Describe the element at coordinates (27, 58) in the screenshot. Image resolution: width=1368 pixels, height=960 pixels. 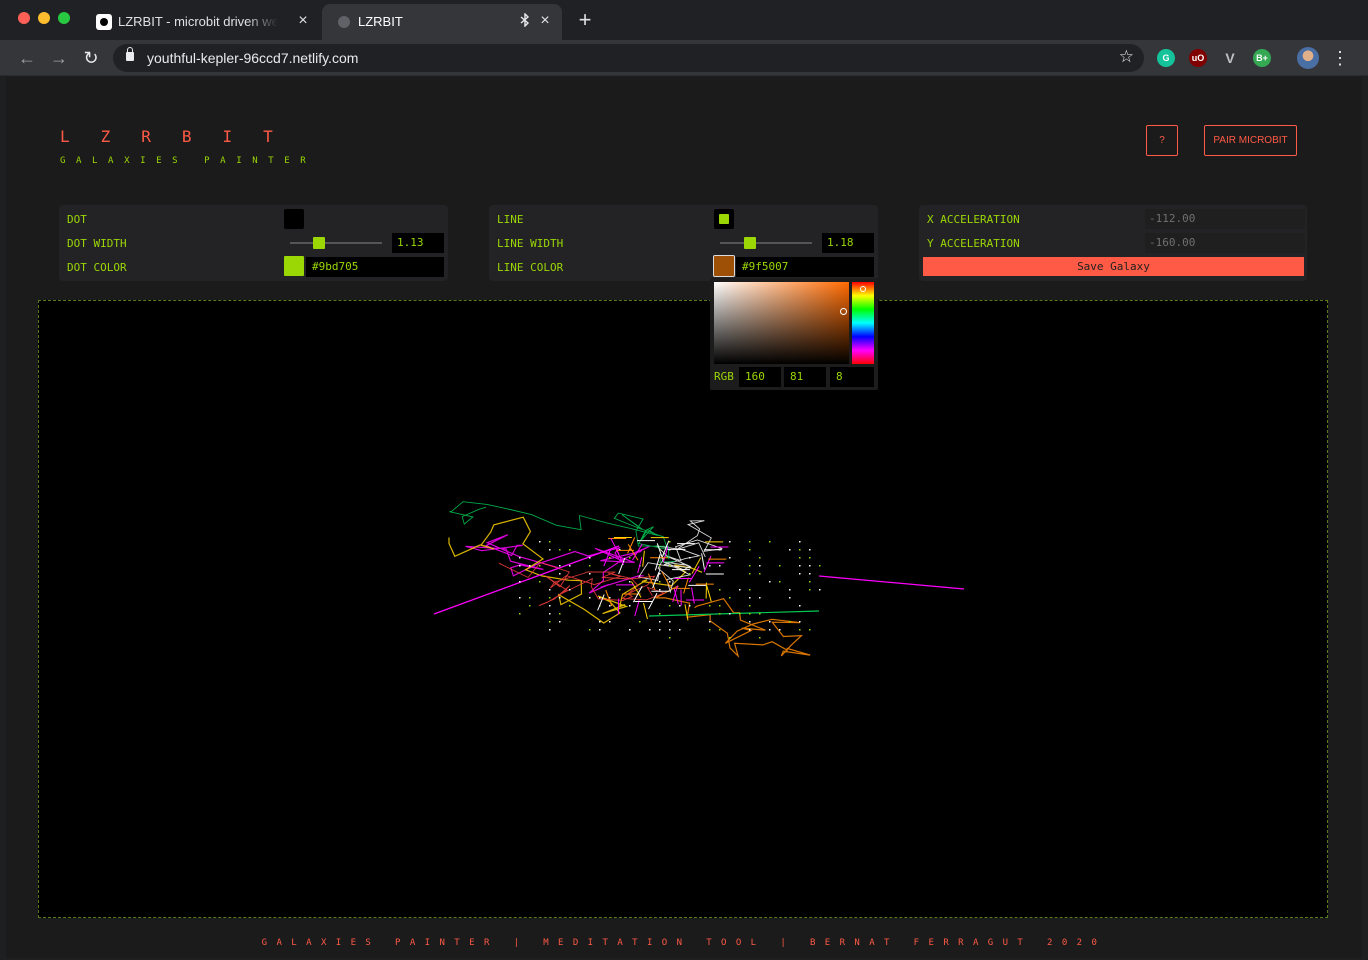
I see `back-arrow-icon: ←` at that location.